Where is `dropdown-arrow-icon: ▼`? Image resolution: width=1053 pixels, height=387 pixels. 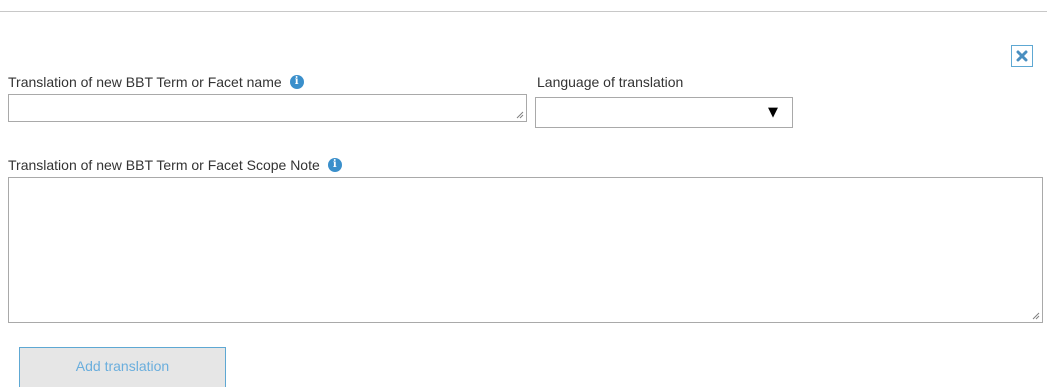 dropdown-arrow-icon: ▼ is located at coordinates (773, 112).